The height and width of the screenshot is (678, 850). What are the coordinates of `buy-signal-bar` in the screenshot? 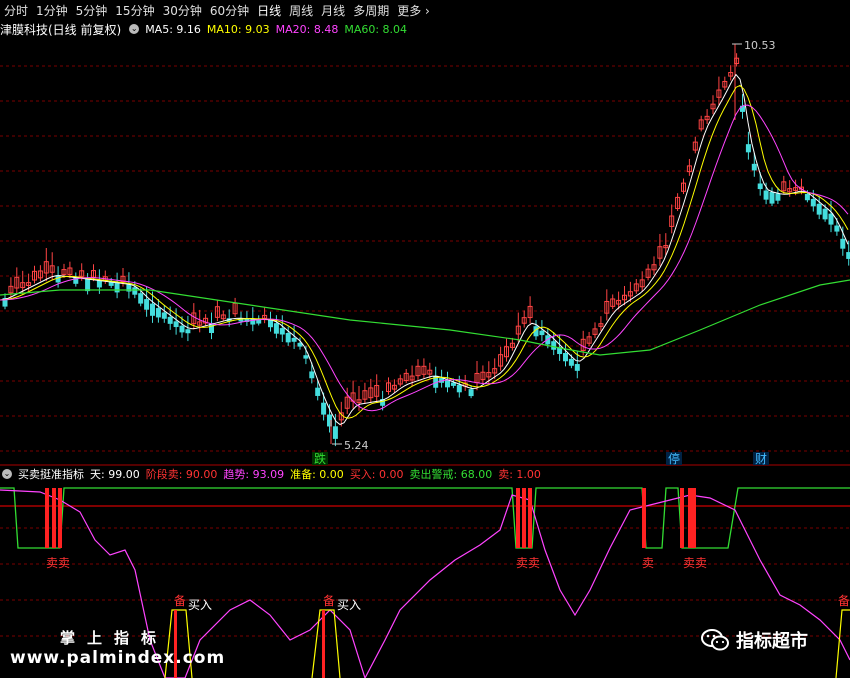 It's located at (323, 644).